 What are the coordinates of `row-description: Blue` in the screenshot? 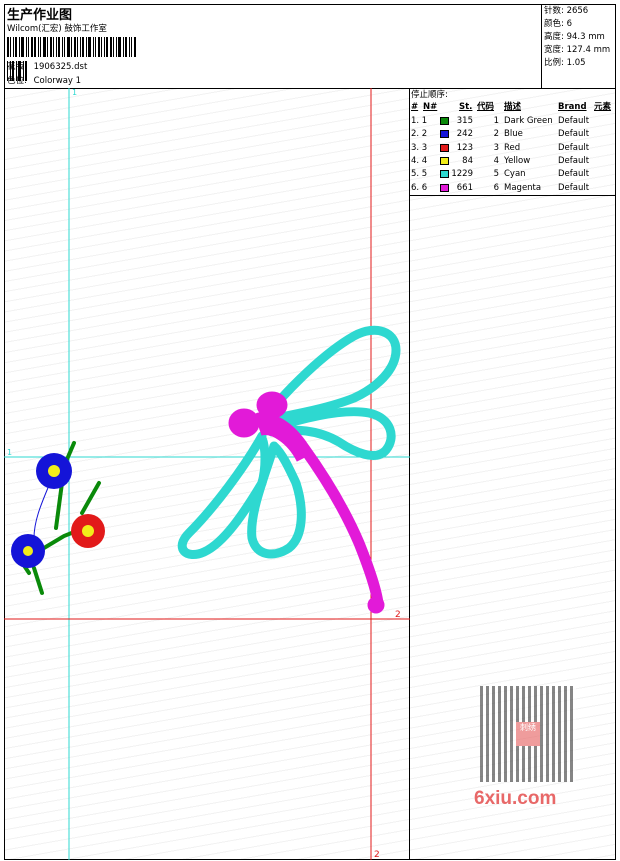 It's located at (513, 134).